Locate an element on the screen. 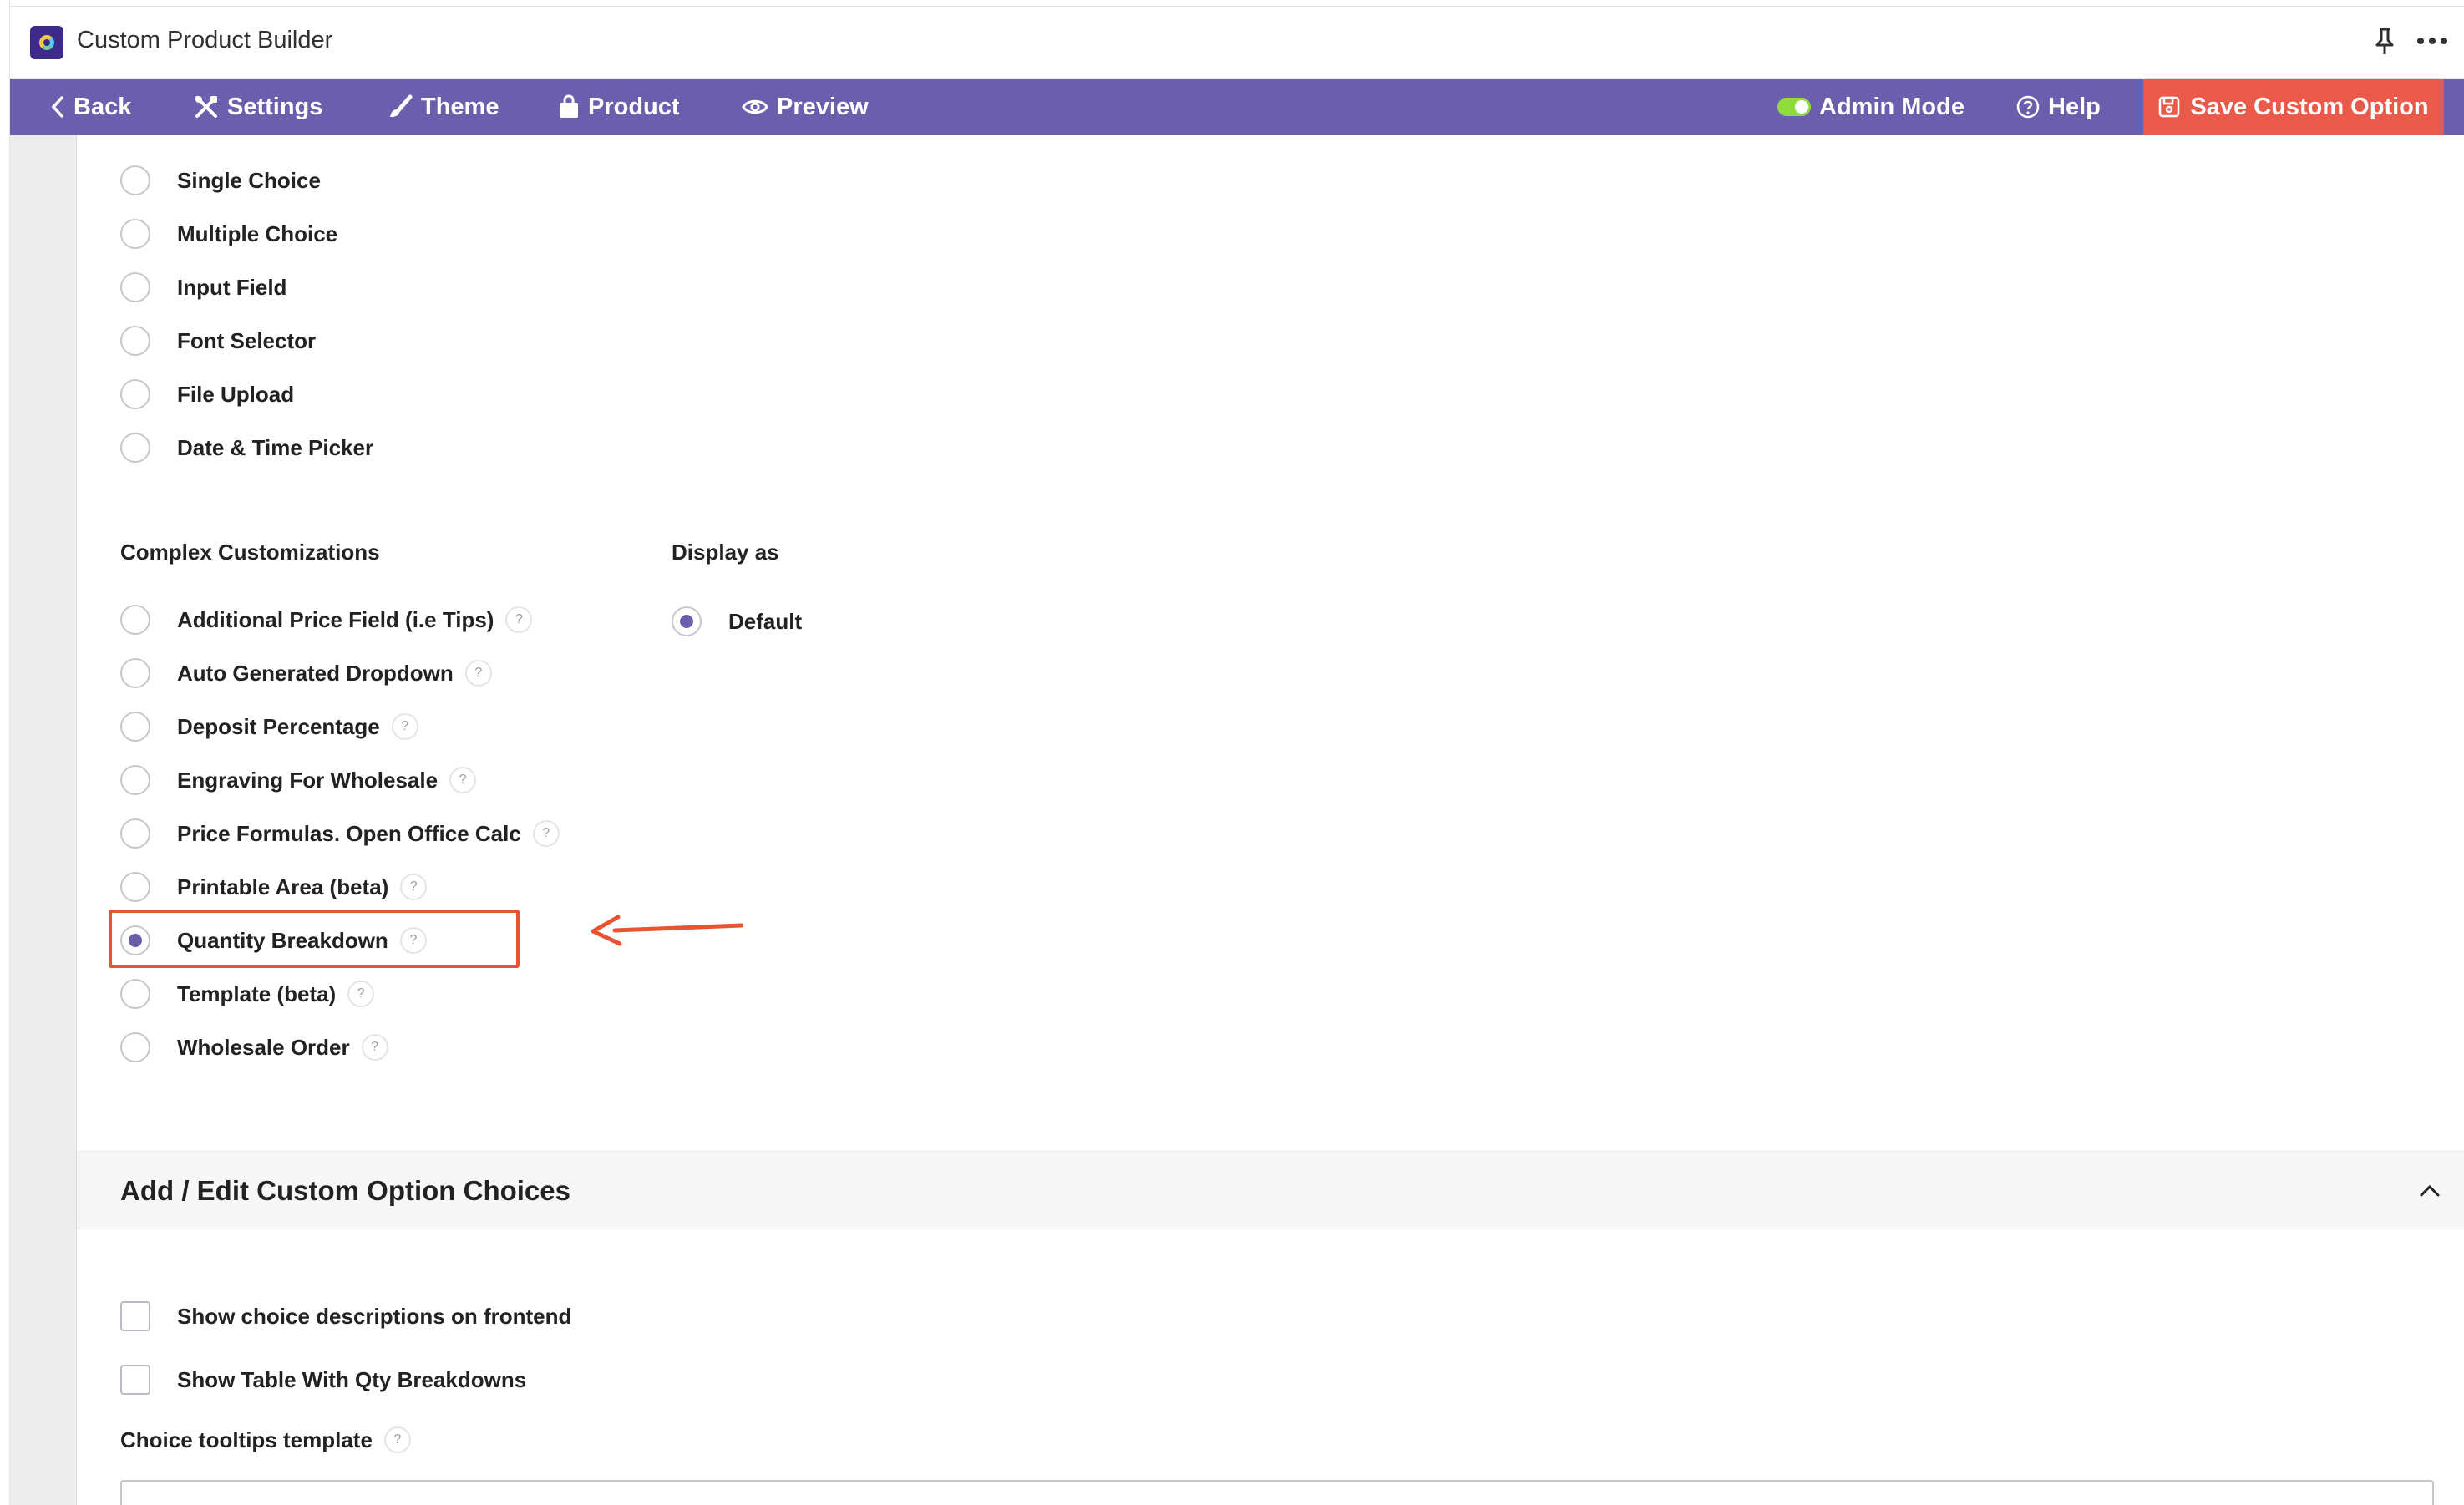 This screenshot has width=2464, height=1505. settings-button: Settings is located at coordinates (258, 107).